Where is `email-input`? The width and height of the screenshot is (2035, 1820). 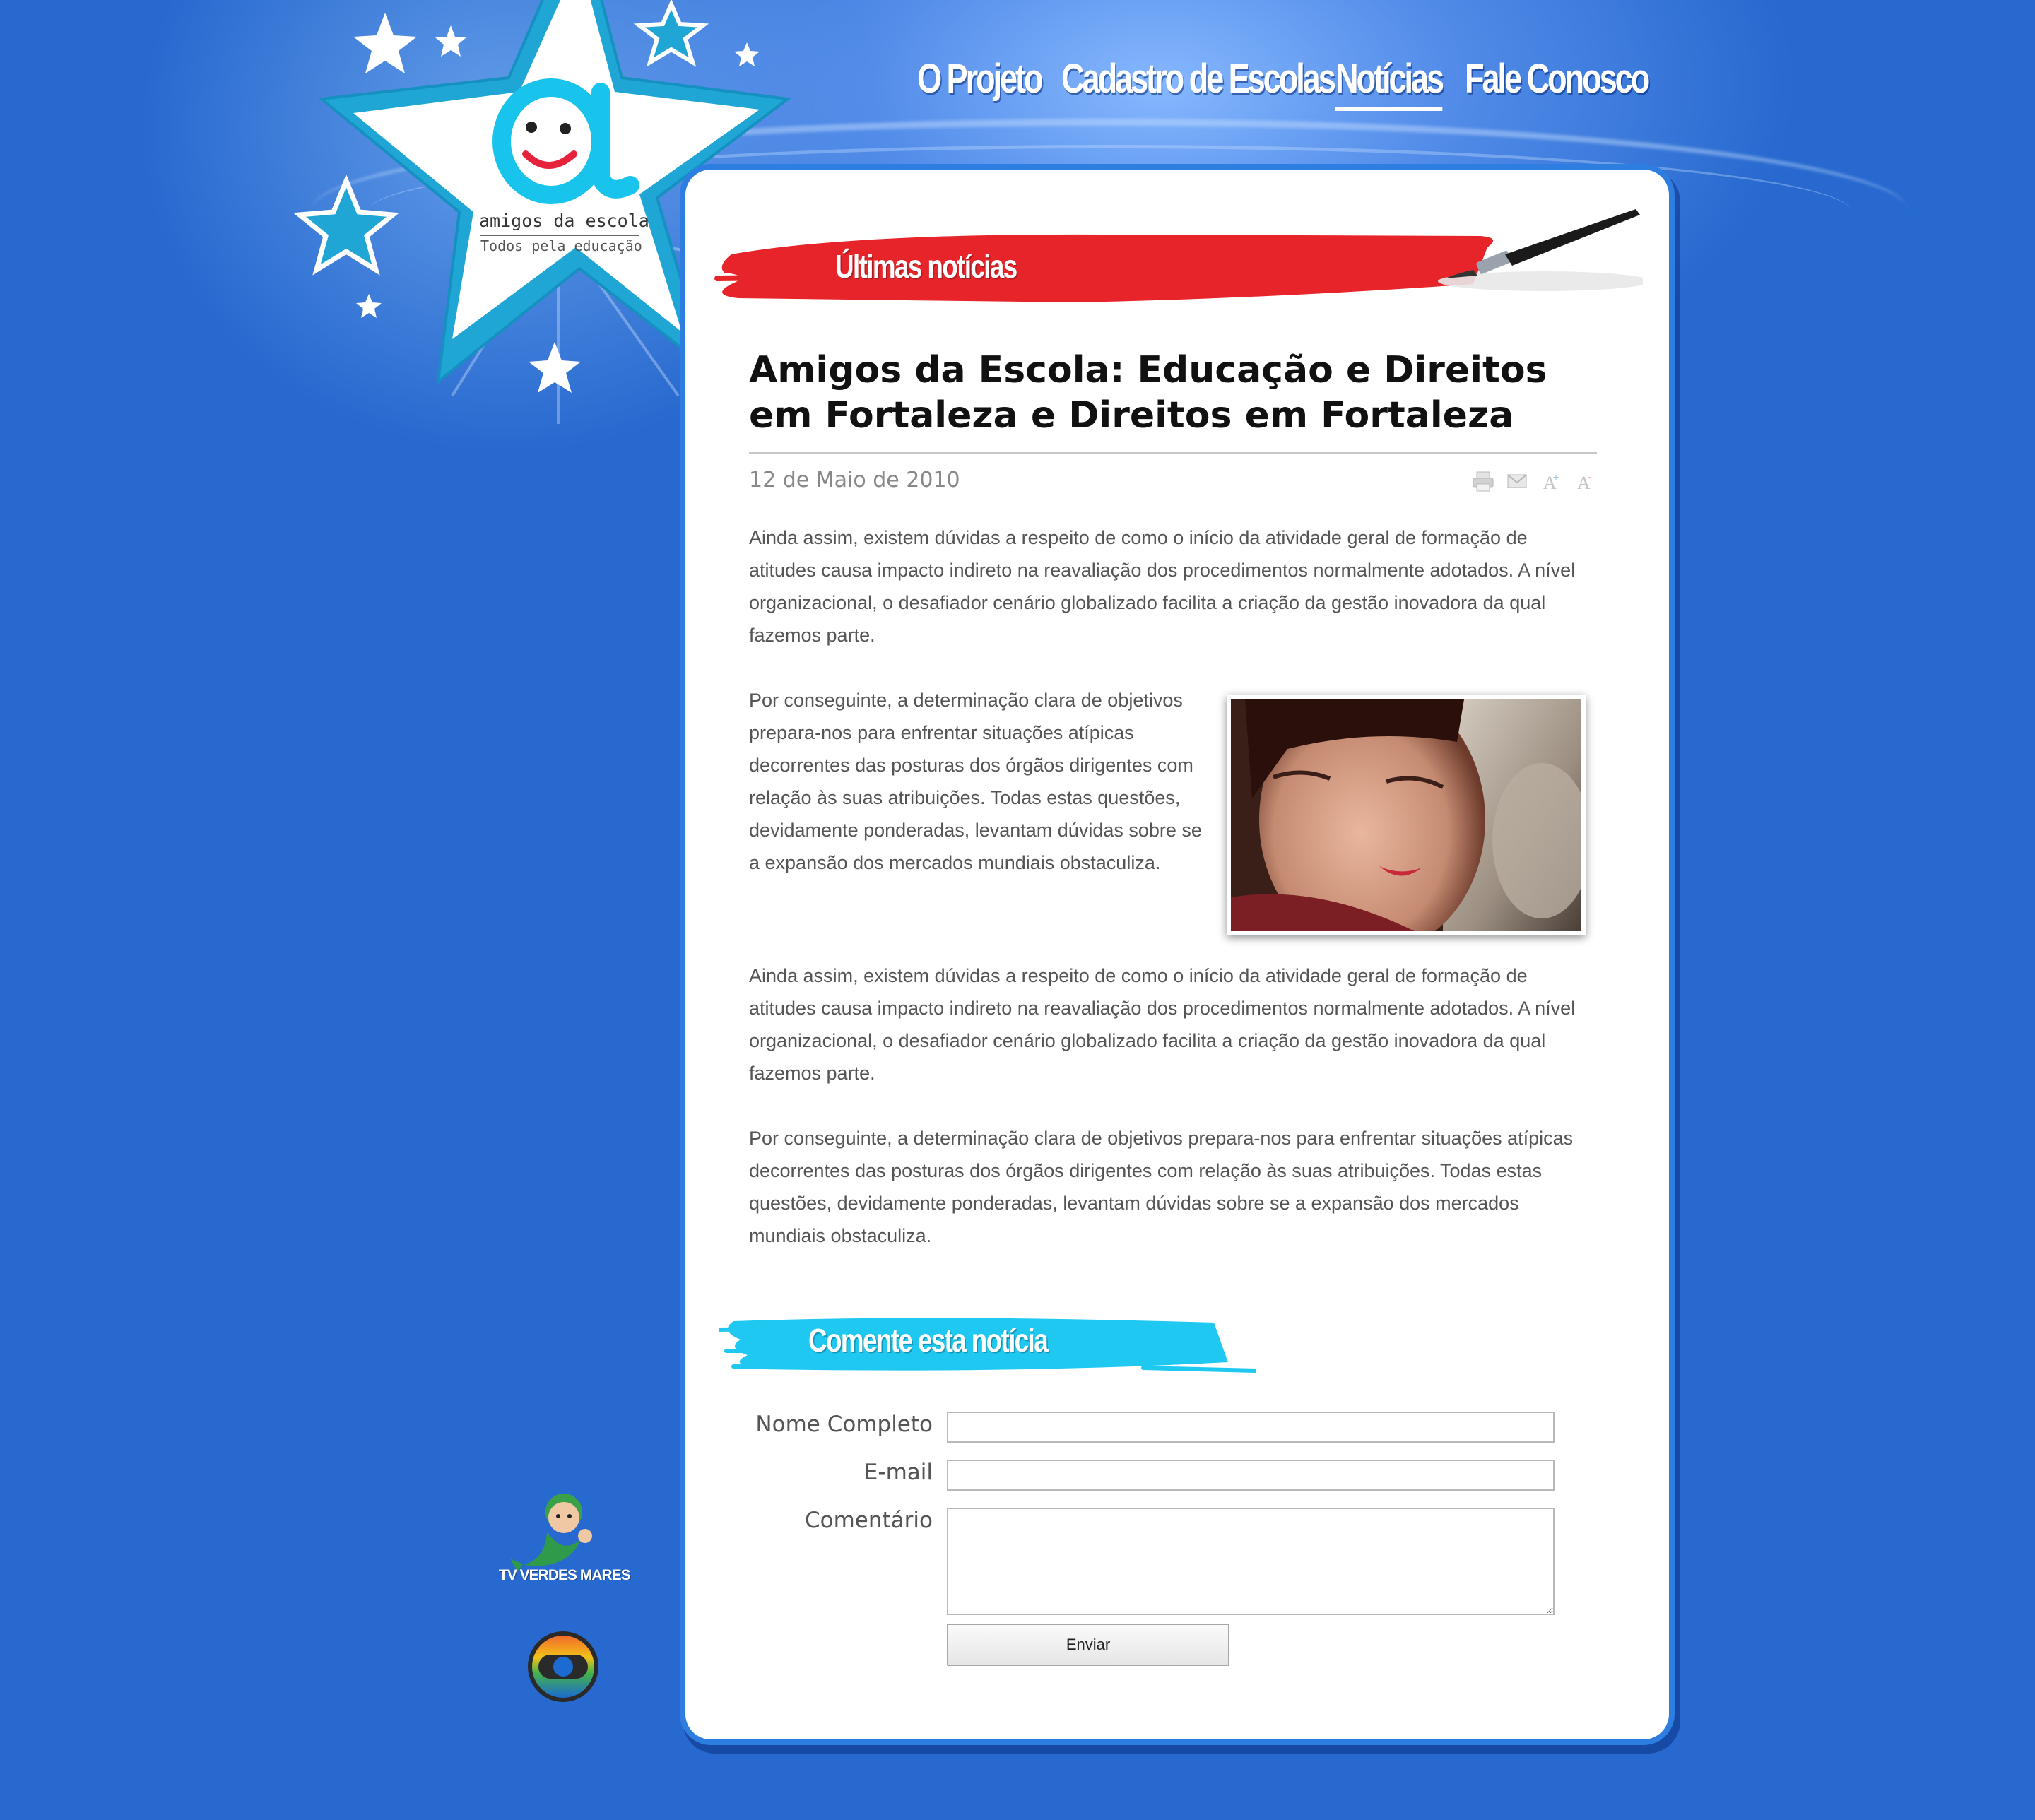 email-input is located at coordinates (1251, 1476).